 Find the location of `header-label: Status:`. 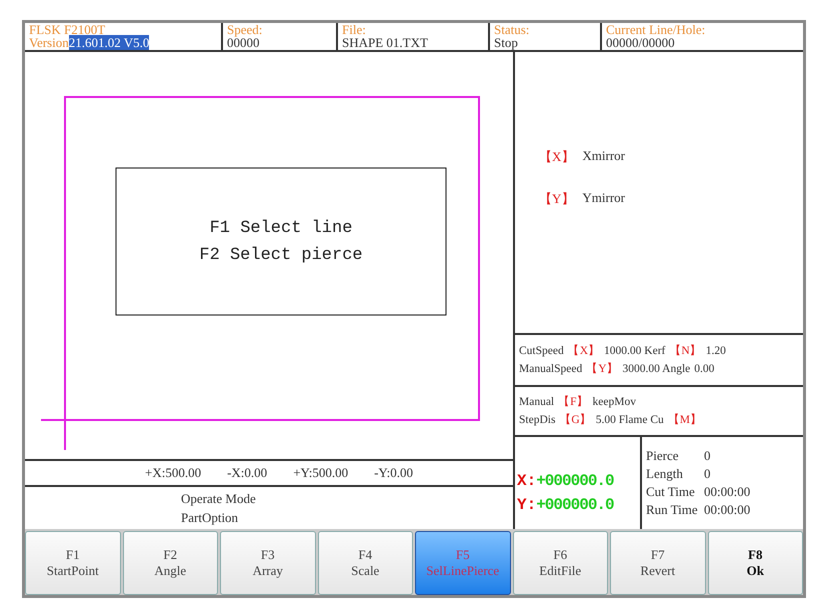

header-label: Status: is located at coordinates (512, 29).